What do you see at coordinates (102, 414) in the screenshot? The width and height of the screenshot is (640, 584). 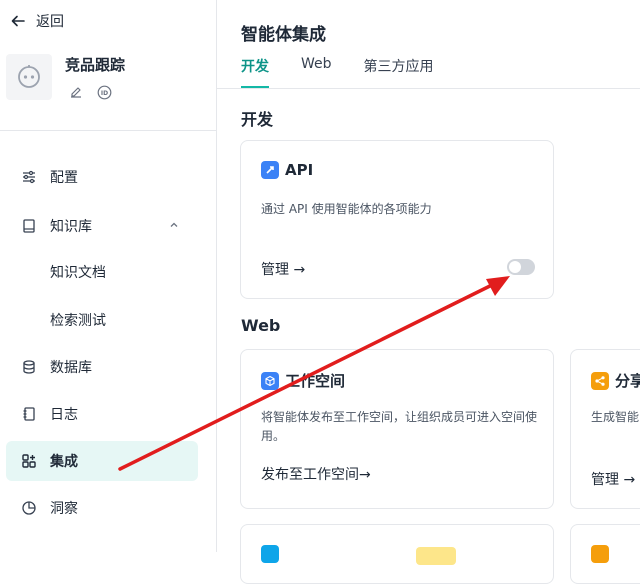 I see `sidebar-item-logs: 日志` at bounding box center [102, 414].